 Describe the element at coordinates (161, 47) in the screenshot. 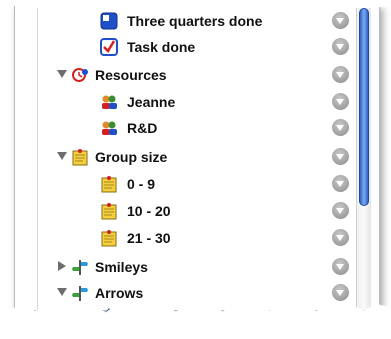

I see `tree-row-label: Task done` at that location.